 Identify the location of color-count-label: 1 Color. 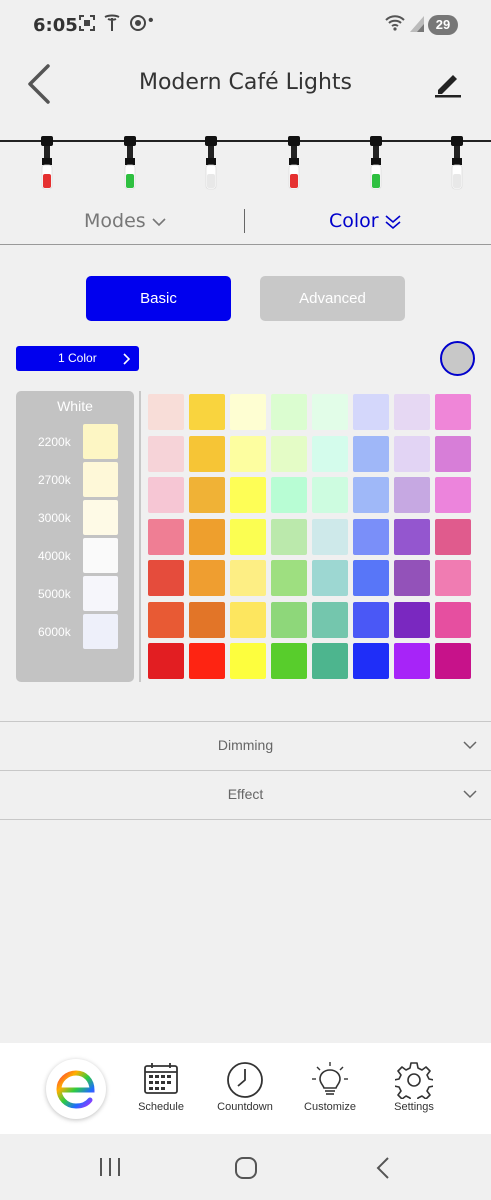
(77, 358).